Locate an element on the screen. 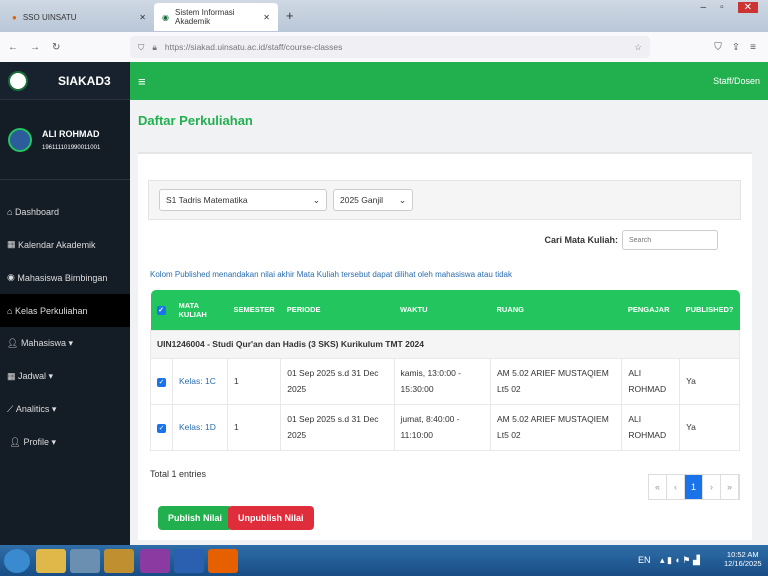 This screenshot has height=576, width=768. star-icon: ☆ is located at coordinates (638, 47).